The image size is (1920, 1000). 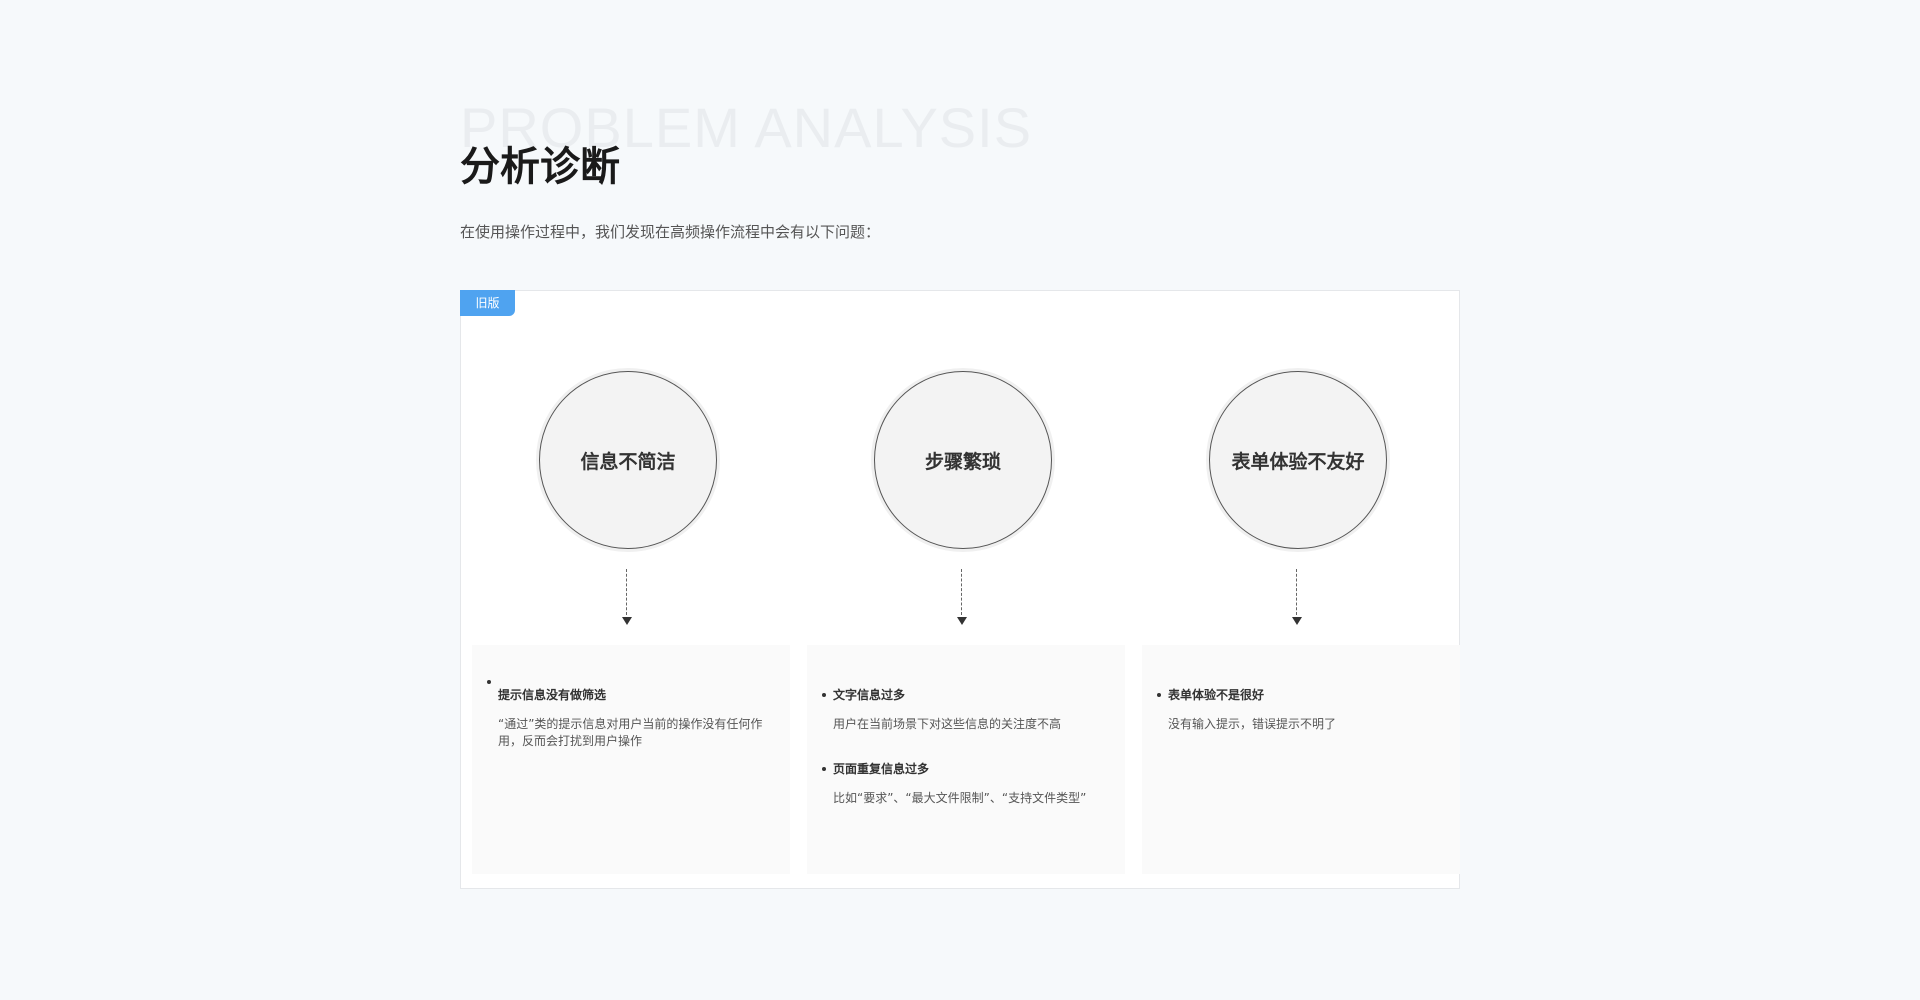 What do you see at coordinates (552, 695) in the screenshot?
I see `detail-item-title: 提示信息没有做筛选` at bounding box center [552, 695].